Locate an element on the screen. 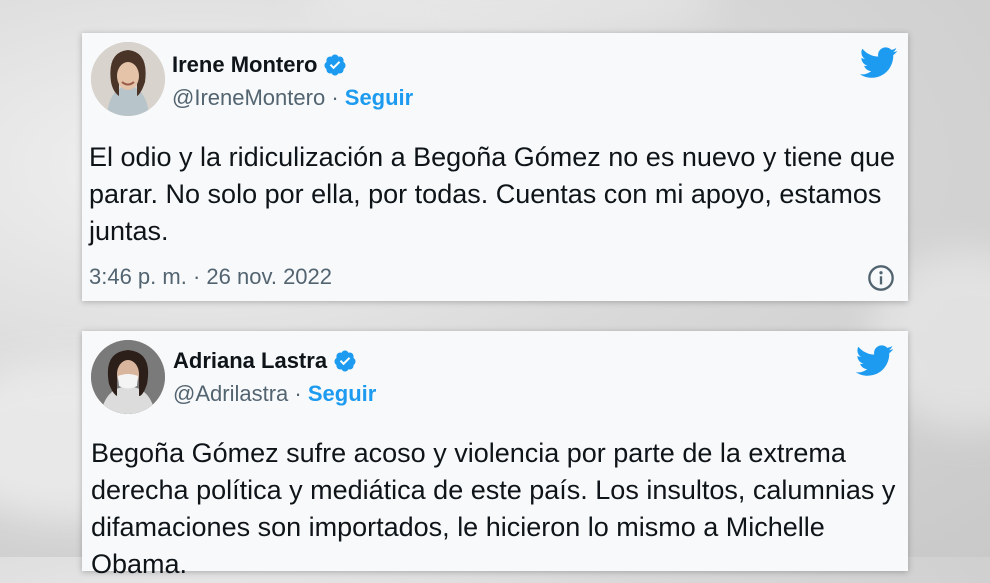 This screenshot has width=990, height=583. author-name: Adriana Lastra is located at coordinates (250, 361).